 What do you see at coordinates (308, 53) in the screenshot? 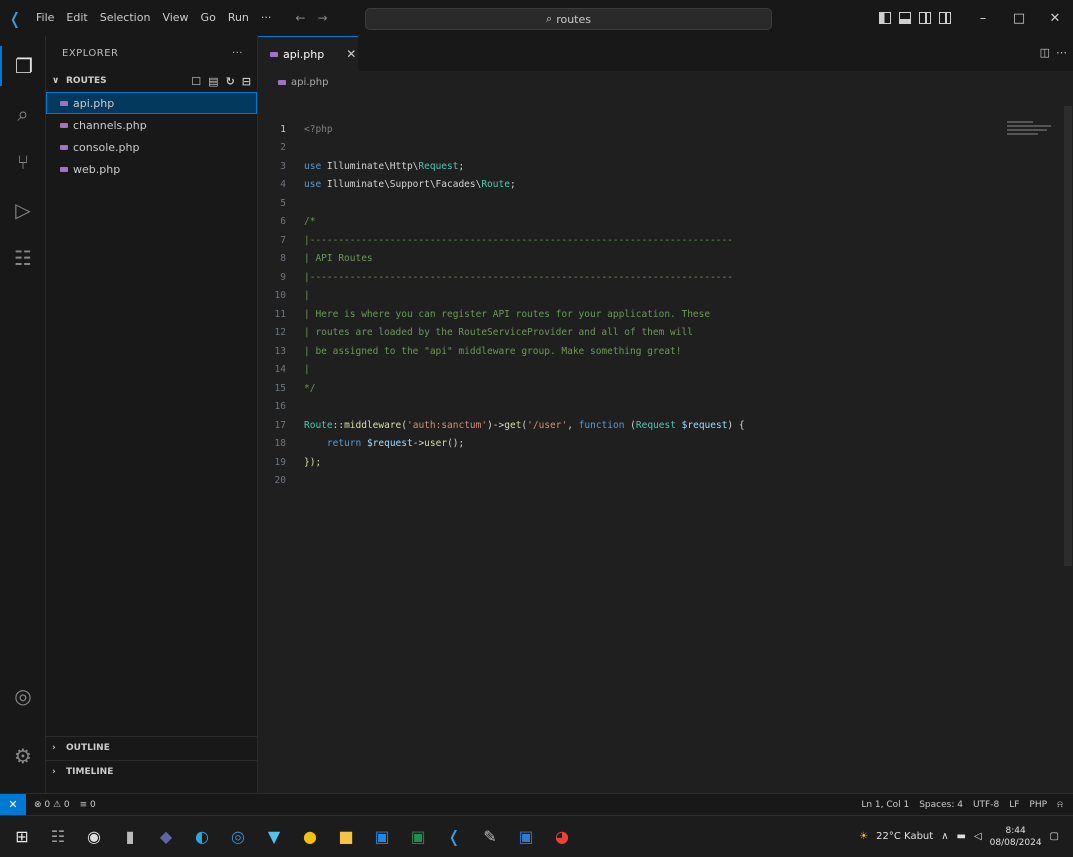
I see `tab-api-php: api.php ✕` at bounding box center [308, 53].